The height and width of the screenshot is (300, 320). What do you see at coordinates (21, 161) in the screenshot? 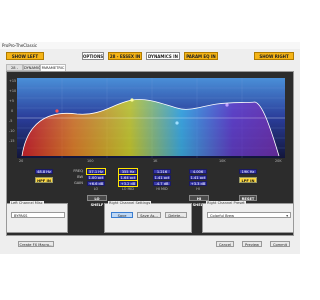
I see `x-tick-label: 20` at bounding box center [21, 161].